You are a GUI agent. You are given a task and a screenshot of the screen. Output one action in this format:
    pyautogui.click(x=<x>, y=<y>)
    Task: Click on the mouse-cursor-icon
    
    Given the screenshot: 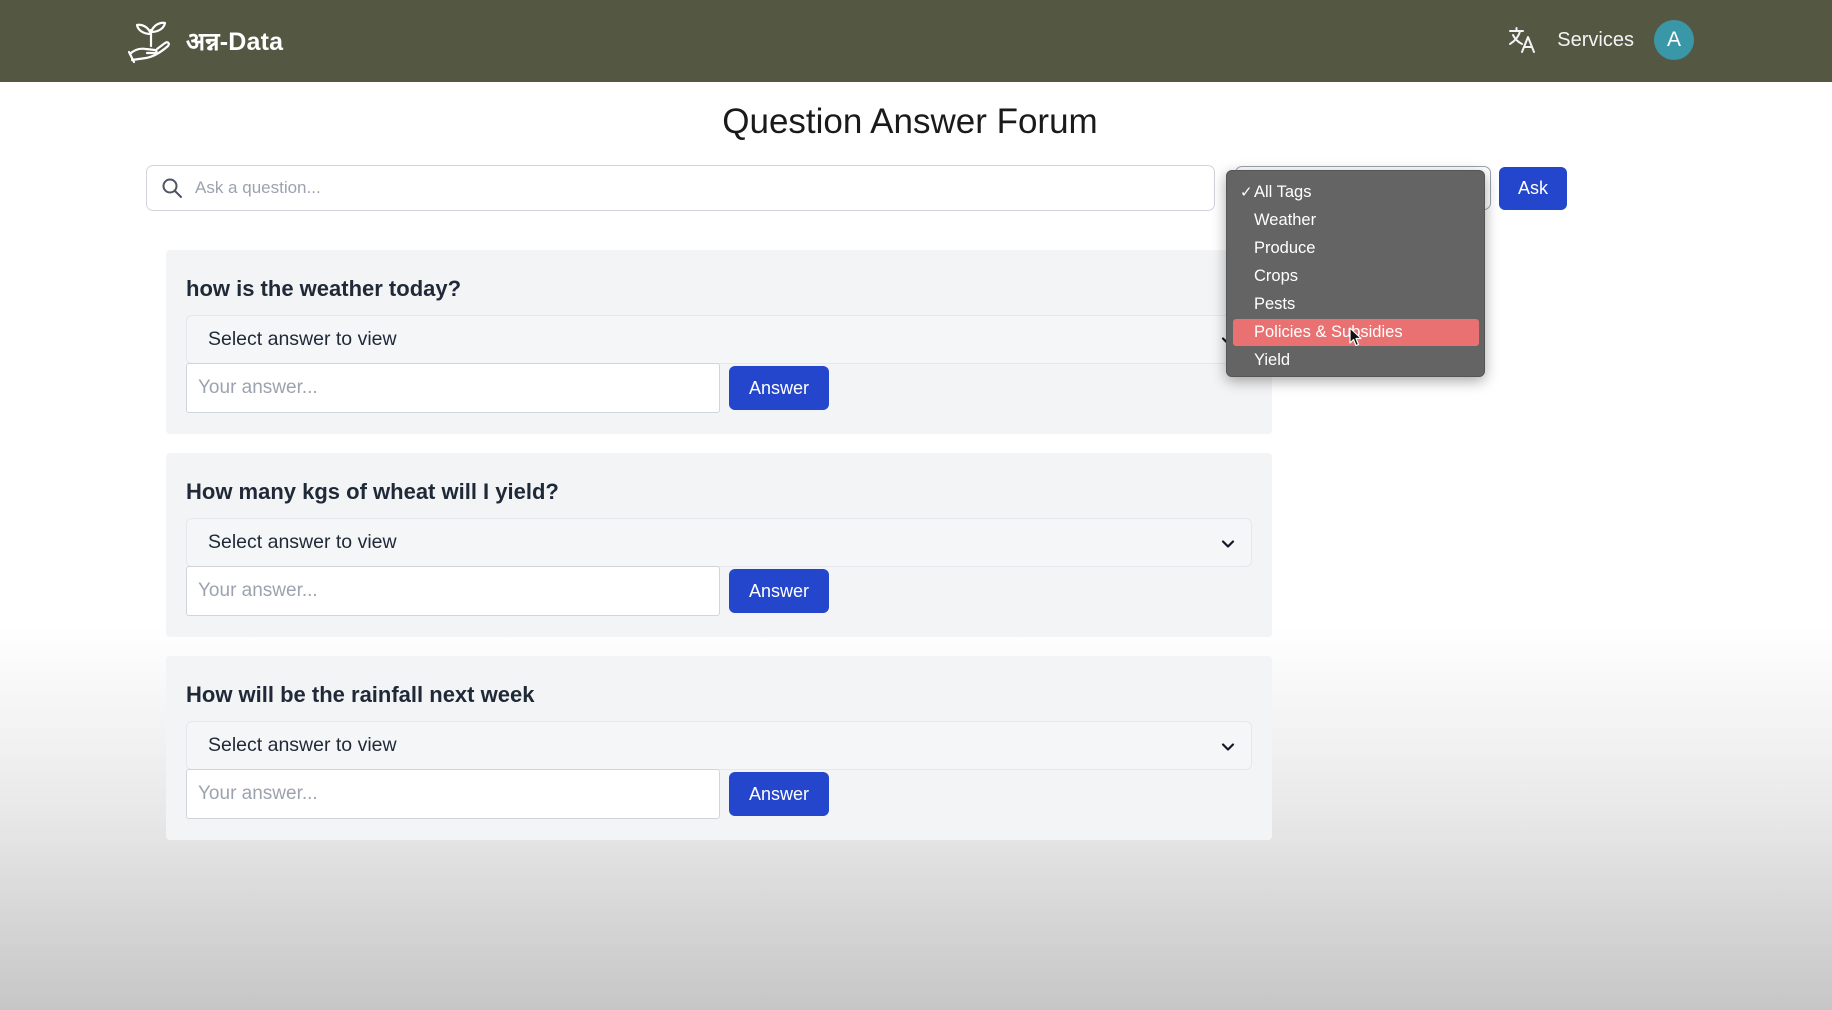 What is the action you would take?
    pyautogui.click(x=1355, y=337)
    